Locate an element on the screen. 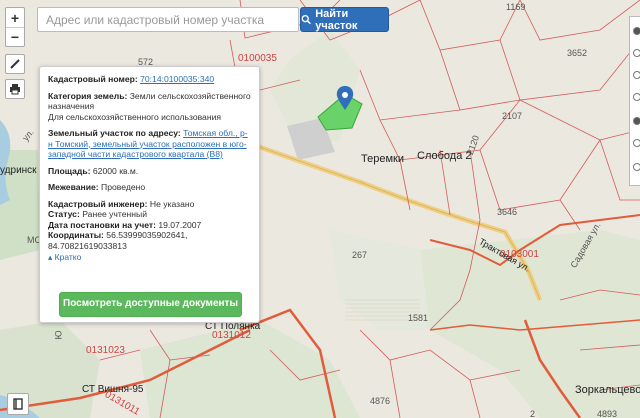 This screenshot has width=640, height=418. search-icon is located at coordinates (306, 19).